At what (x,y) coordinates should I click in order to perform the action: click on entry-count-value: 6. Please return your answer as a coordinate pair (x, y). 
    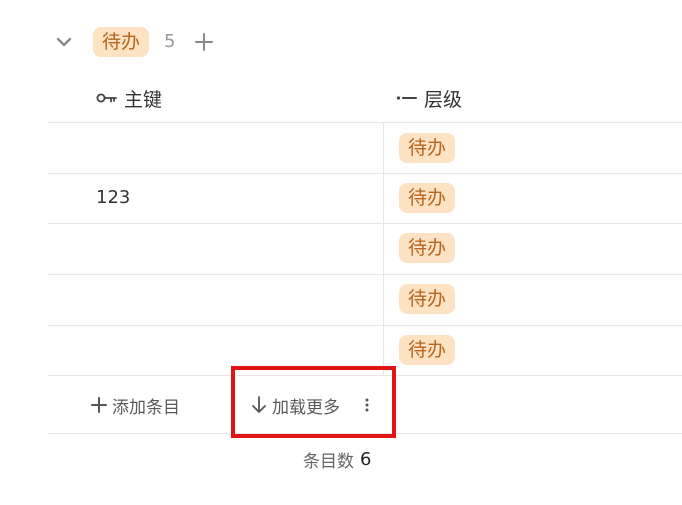
    Looking at the image, I should click on (366, 459).